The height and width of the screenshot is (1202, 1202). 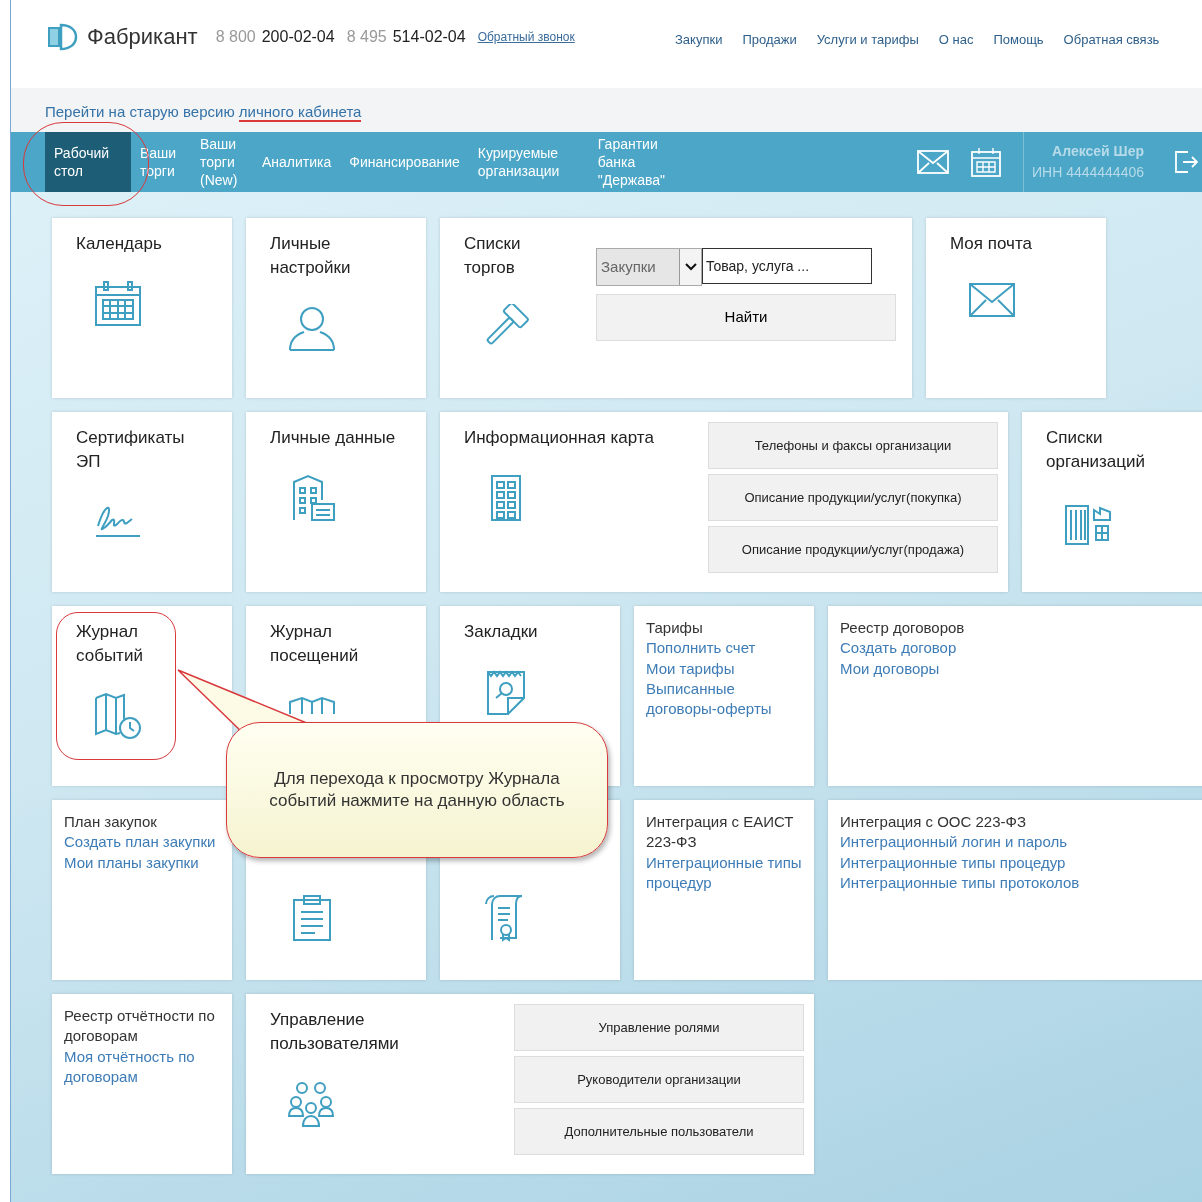 I want to click on user-inn: ИНН 4444444406, so click(x=1087, y=172).